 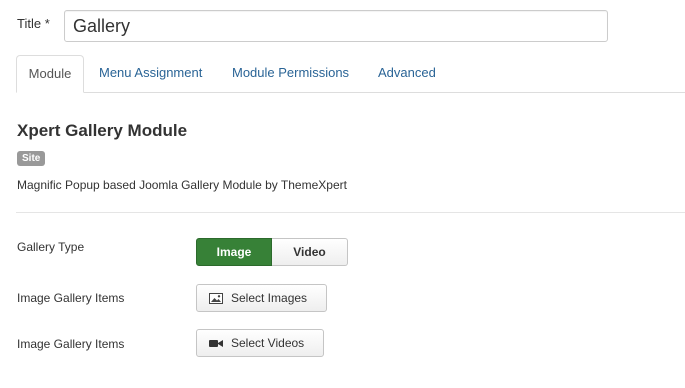 I want to click on gallery-type-image-option: Image, so click(x=234, y=252).